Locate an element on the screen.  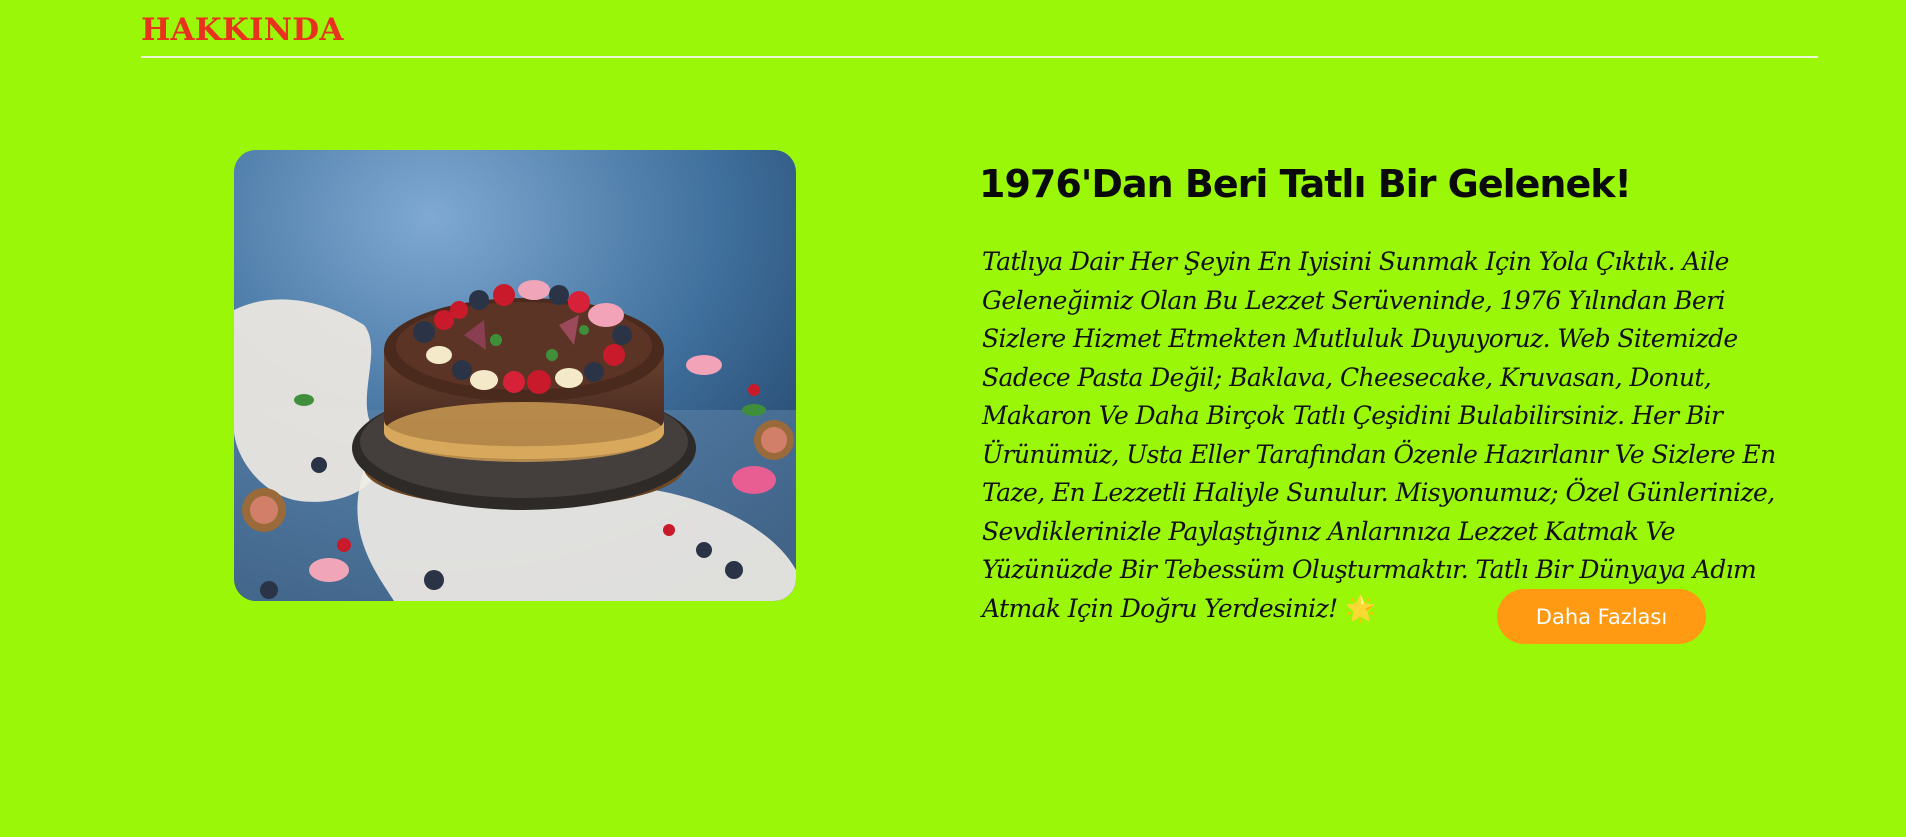
sparkle-icon: 🌟 is located at coordinates (1360, 608).